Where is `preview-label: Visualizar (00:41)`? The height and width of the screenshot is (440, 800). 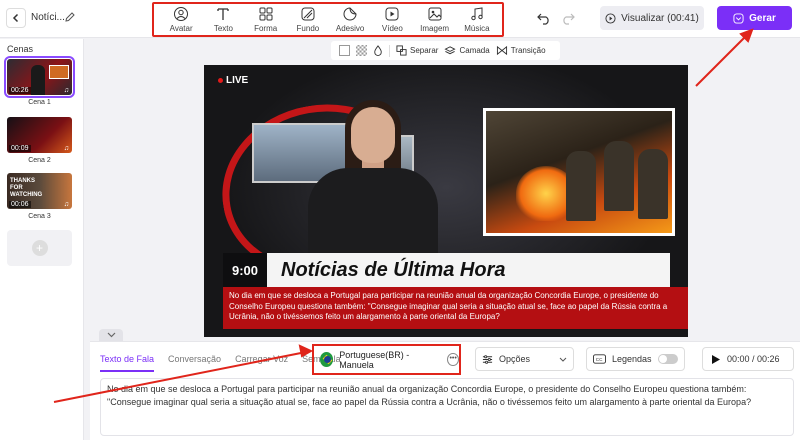 preview-label: Visualizar (00:41) is located at coordinates (660, 18).